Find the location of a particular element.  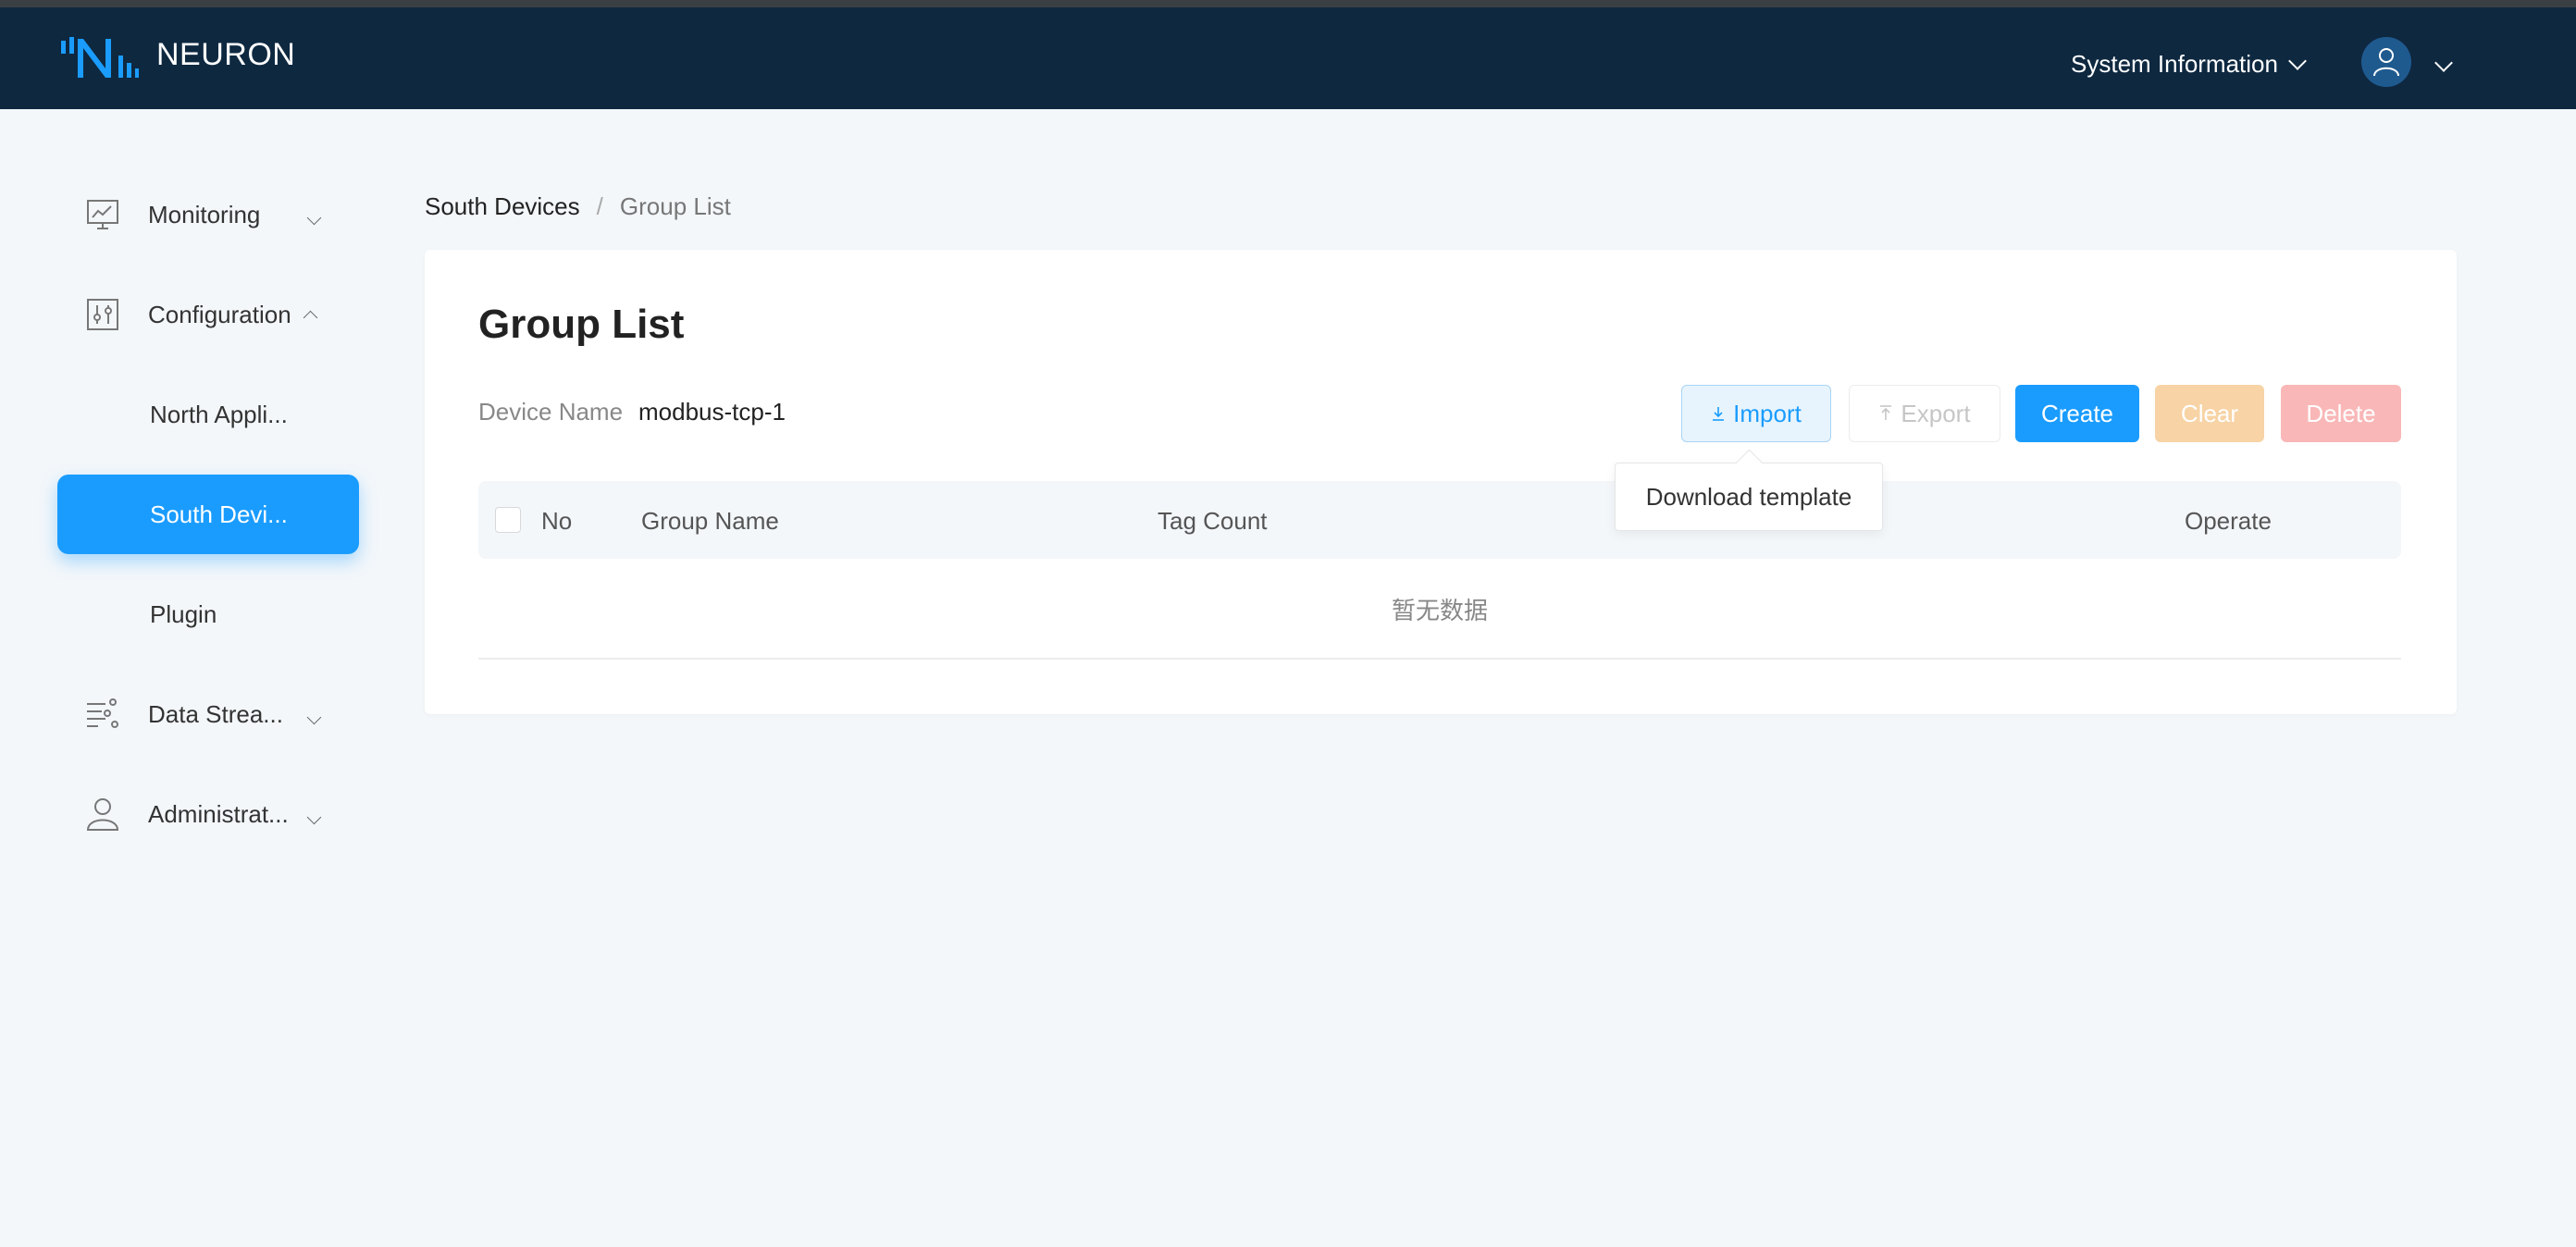

sidebar-item-monitoring: Monitoring is located at coordinates (208, 215).